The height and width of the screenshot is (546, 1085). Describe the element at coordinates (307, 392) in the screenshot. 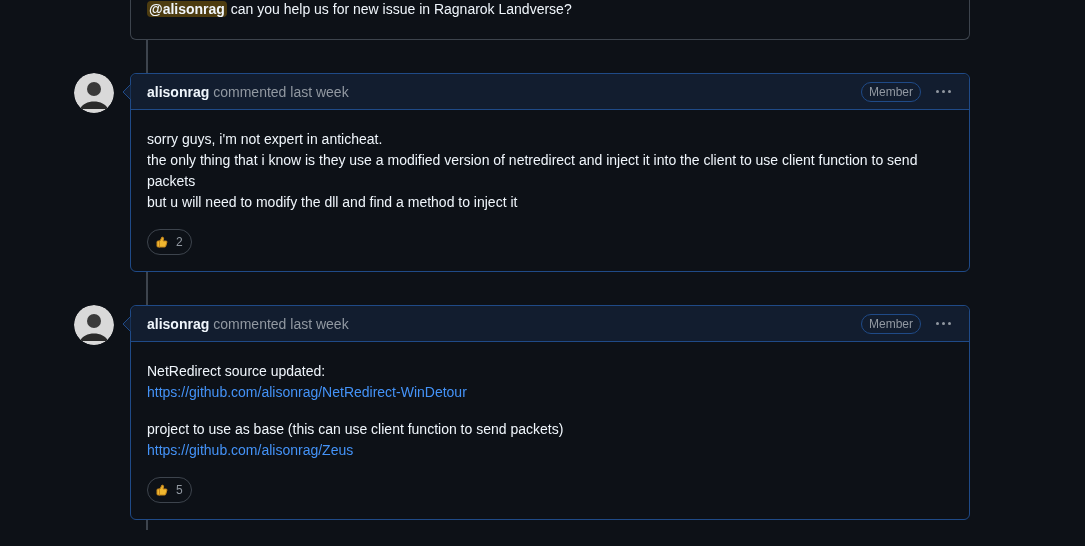

I see `link: https://github.com/alisonrag/NetRedirect-WinDetour` at that location.